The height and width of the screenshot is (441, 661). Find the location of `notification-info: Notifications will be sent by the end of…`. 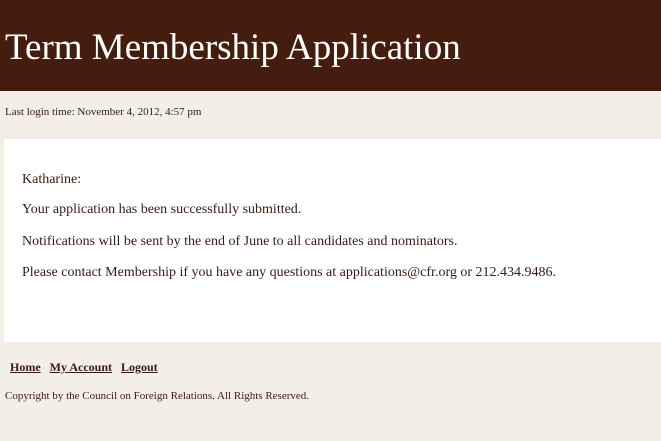

notification-info: Notifications will be sent by the end of… is located at coordinates (240, 241).